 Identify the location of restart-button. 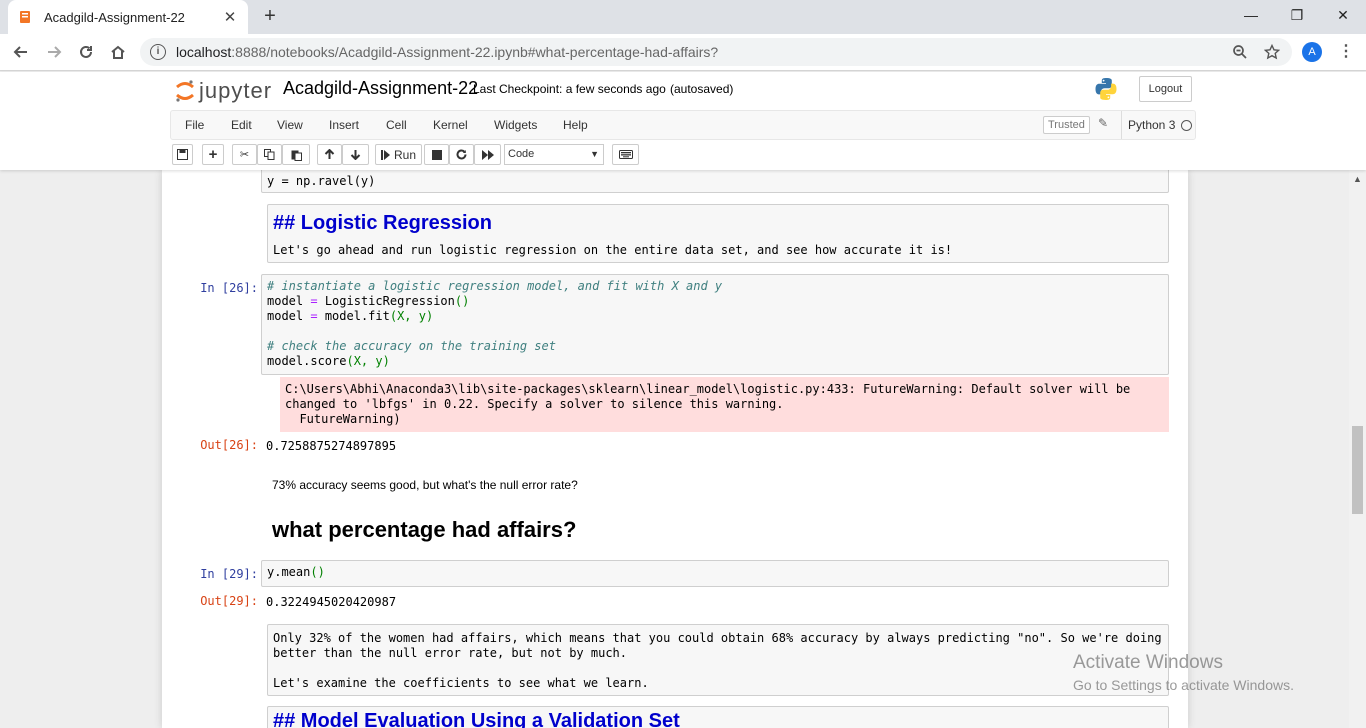
(461, 154).